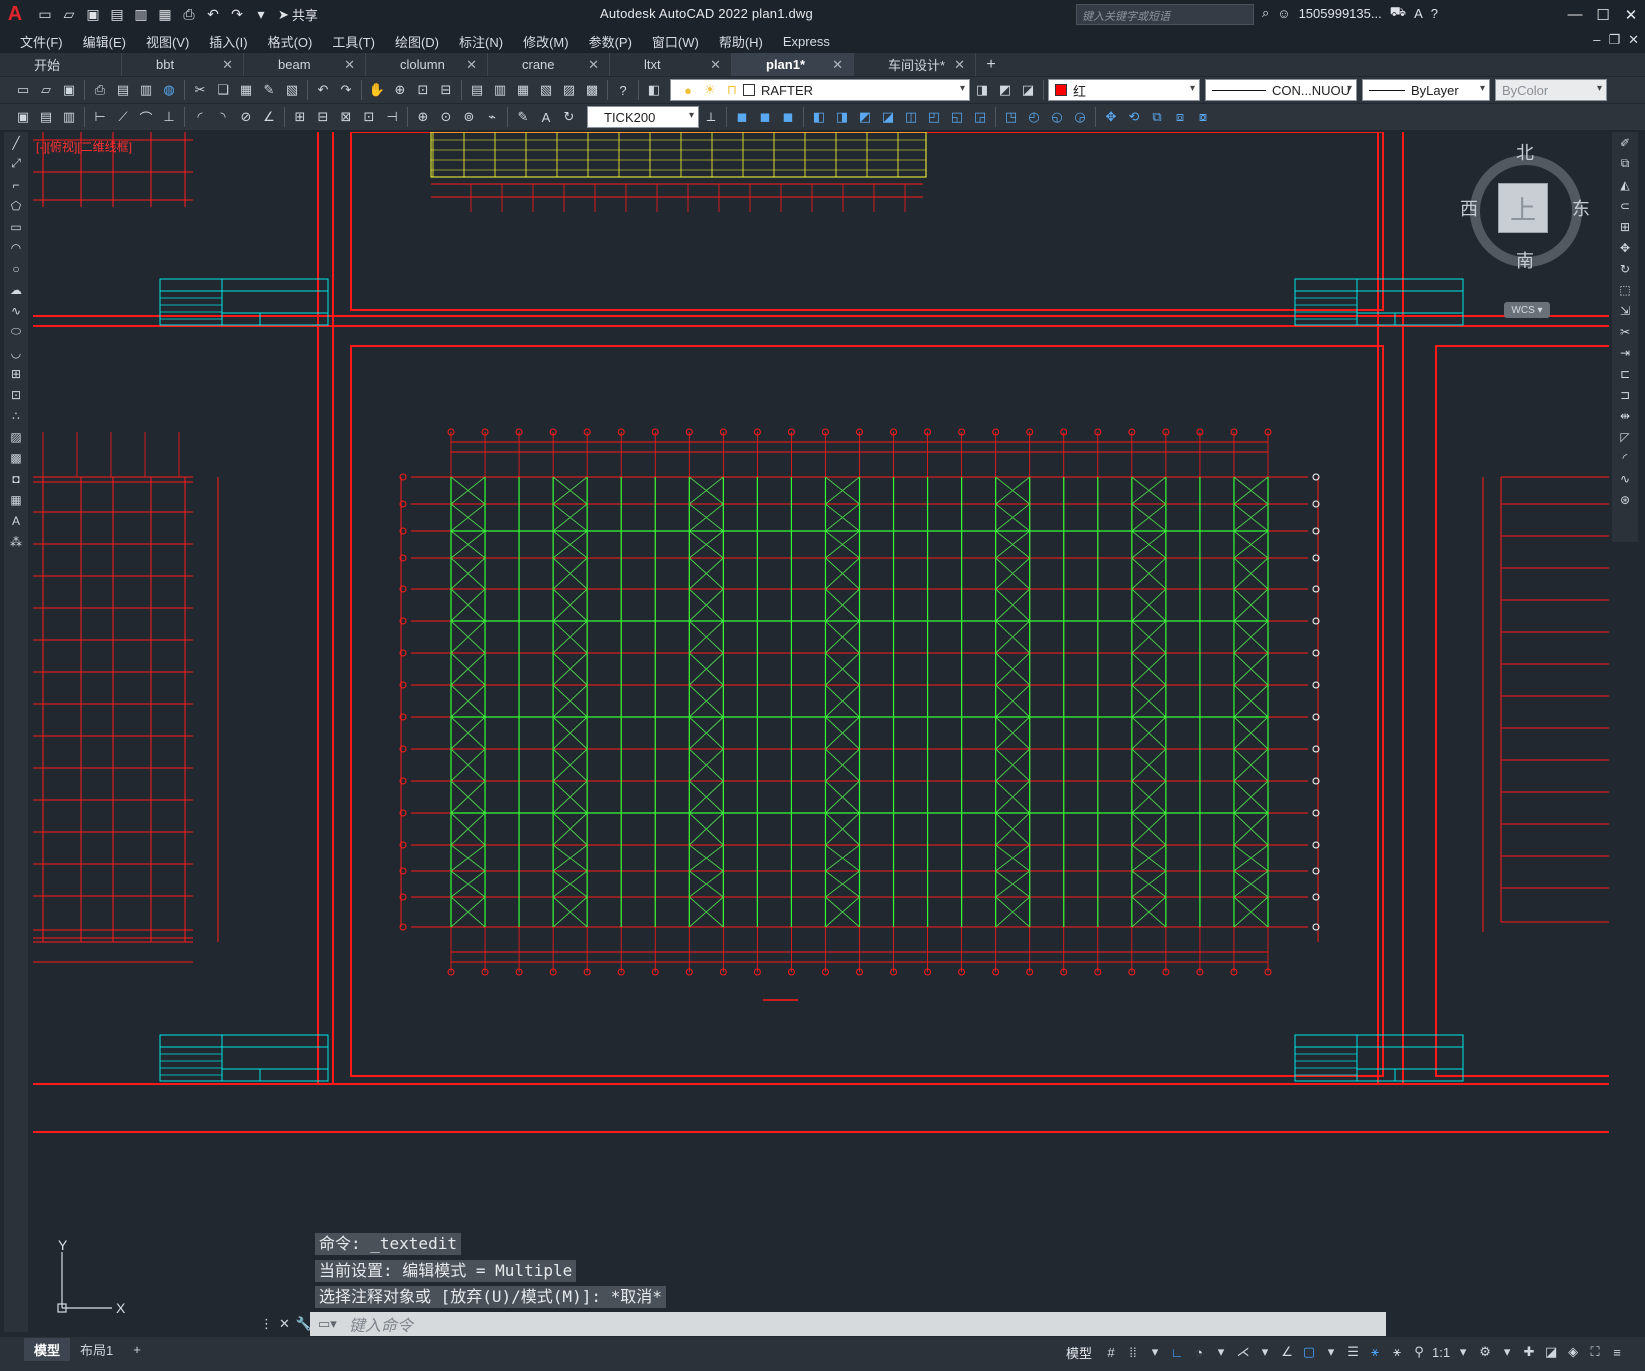 This screenshot has width=1645, height=1371. I want to click on export-icon: ▦, so click(165, 15).